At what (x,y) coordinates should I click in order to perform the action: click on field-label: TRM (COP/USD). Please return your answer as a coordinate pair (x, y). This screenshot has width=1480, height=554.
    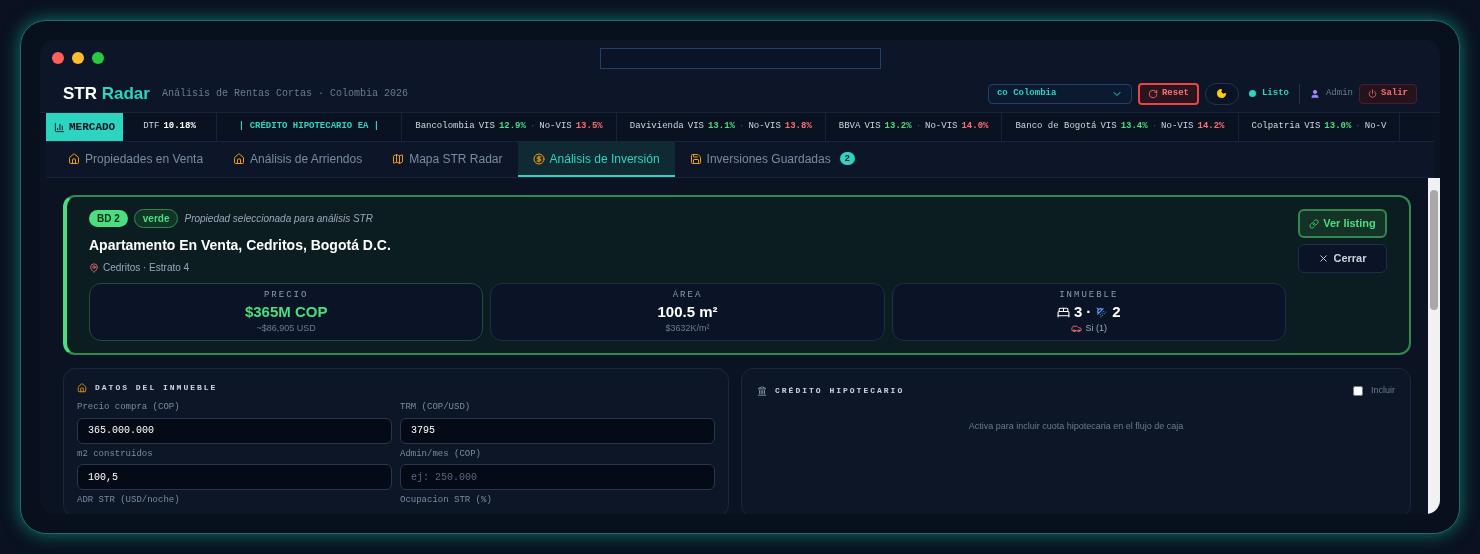
    Looking at the image, I should click on (436, 407).